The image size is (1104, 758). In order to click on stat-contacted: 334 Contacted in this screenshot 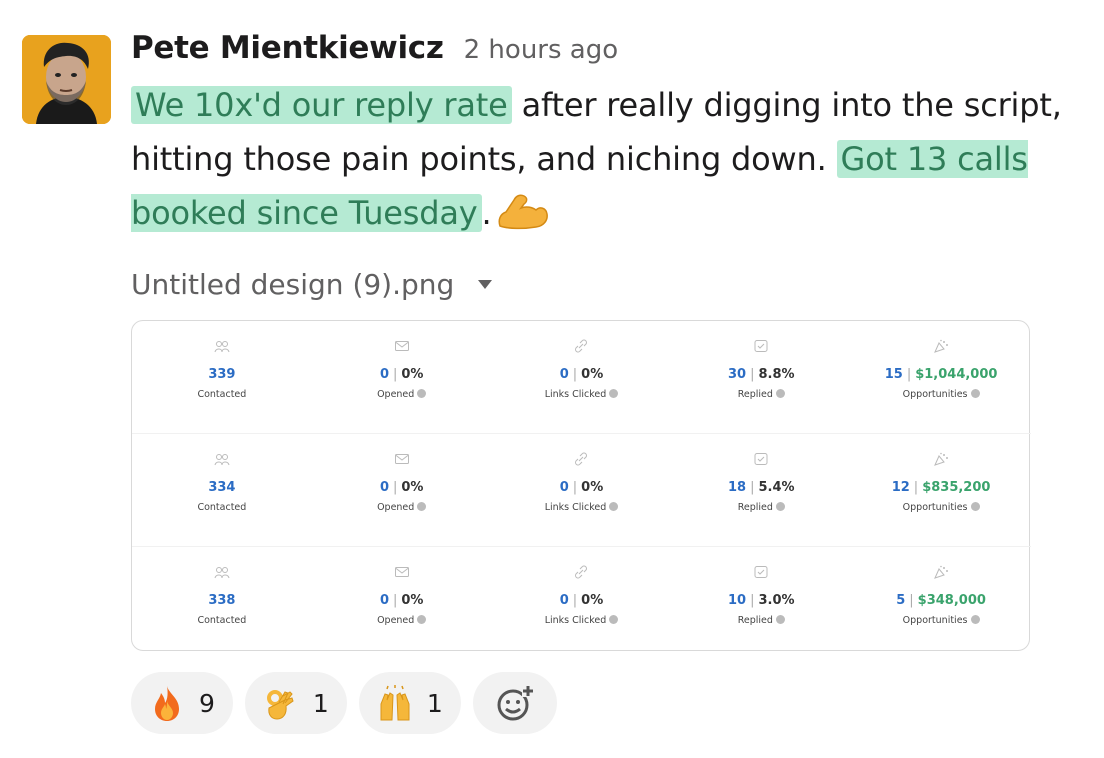, I will do `click(222, 488)`.